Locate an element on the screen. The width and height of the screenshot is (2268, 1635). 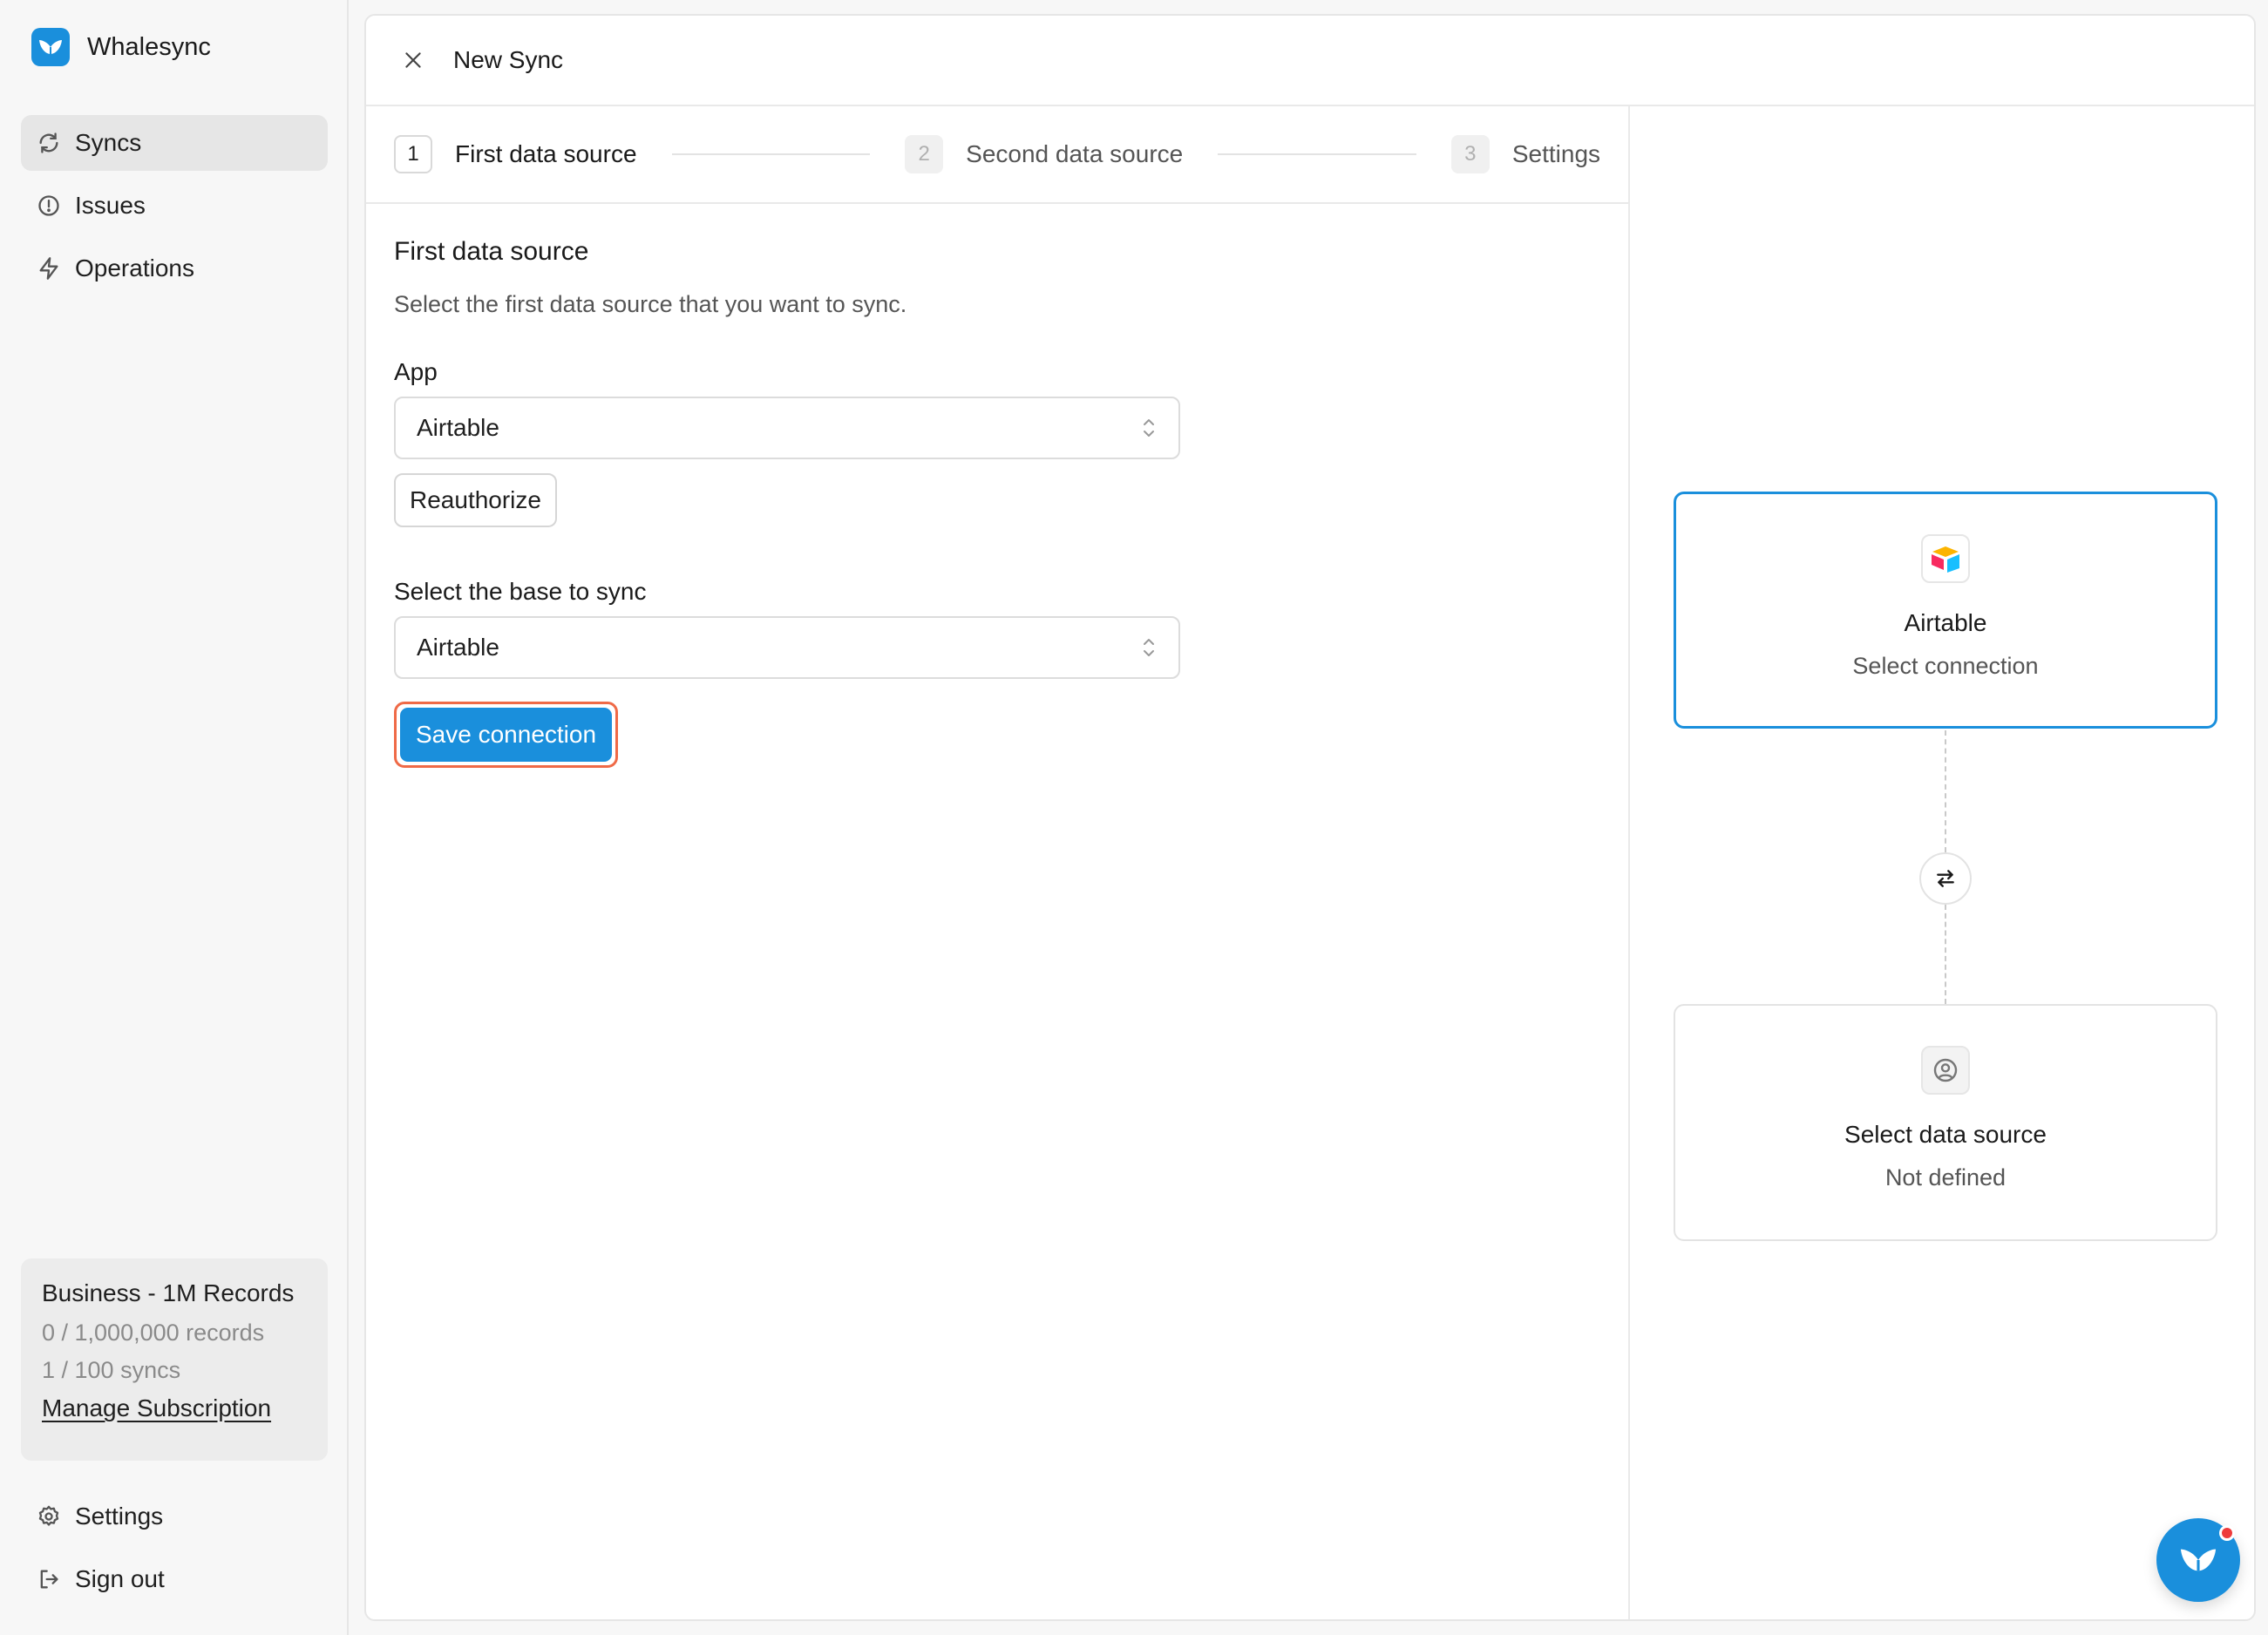
step-first-data-source: 1 First data source is located at coordinates (516, 154).